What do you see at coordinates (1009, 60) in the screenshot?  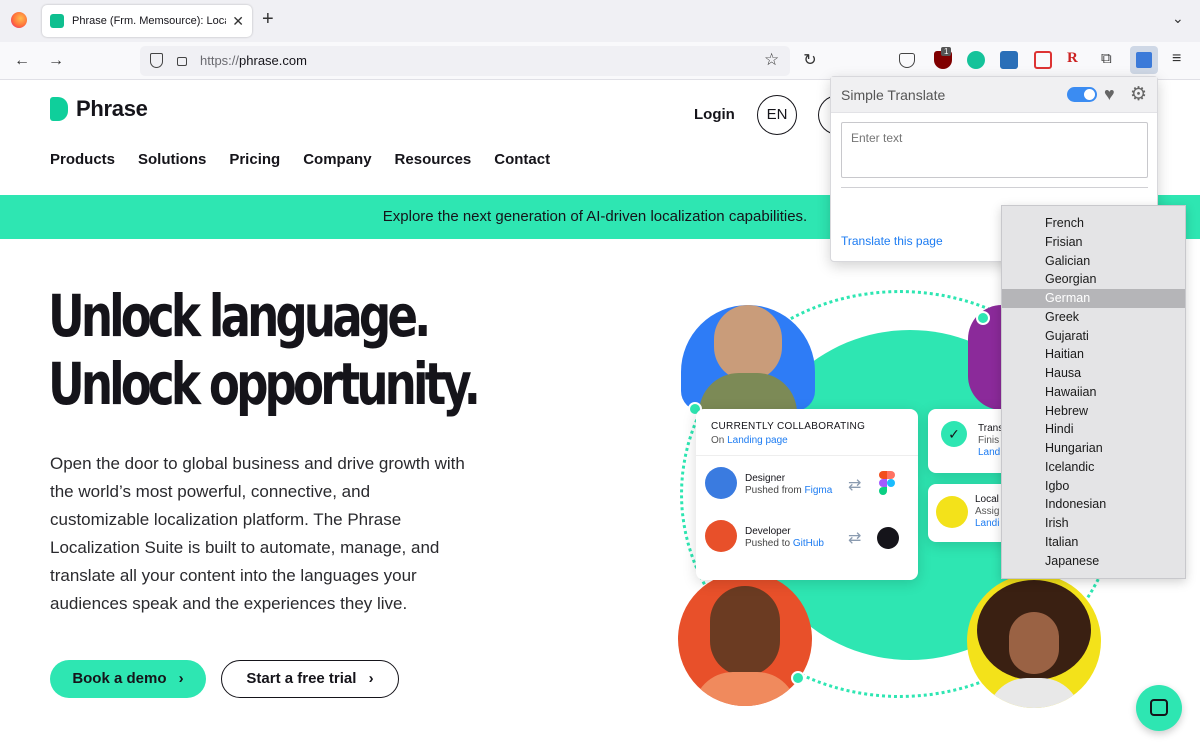 I see `s-extension-icon` at bounding box center [1009, 60].